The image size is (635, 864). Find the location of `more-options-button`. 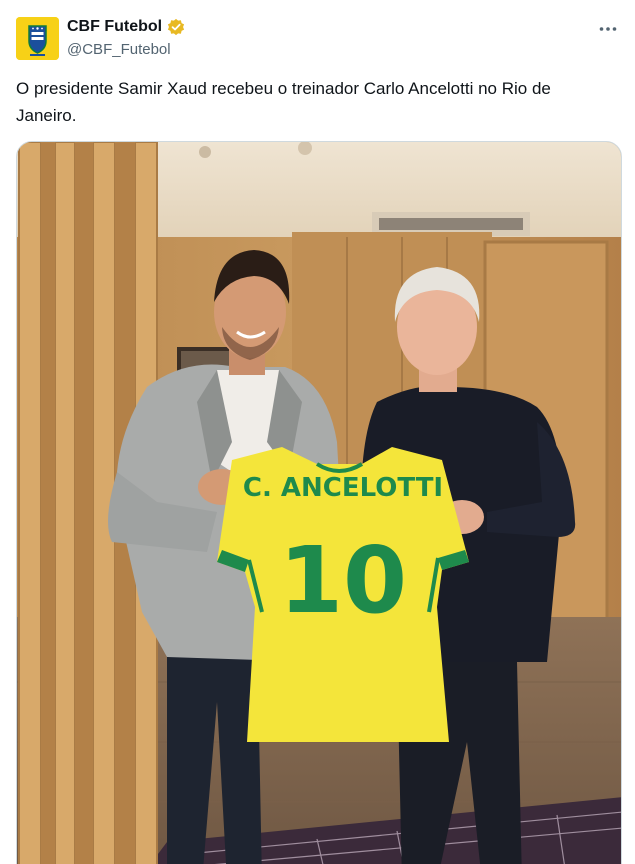

more-options-button is located at coordinates (608, 29).